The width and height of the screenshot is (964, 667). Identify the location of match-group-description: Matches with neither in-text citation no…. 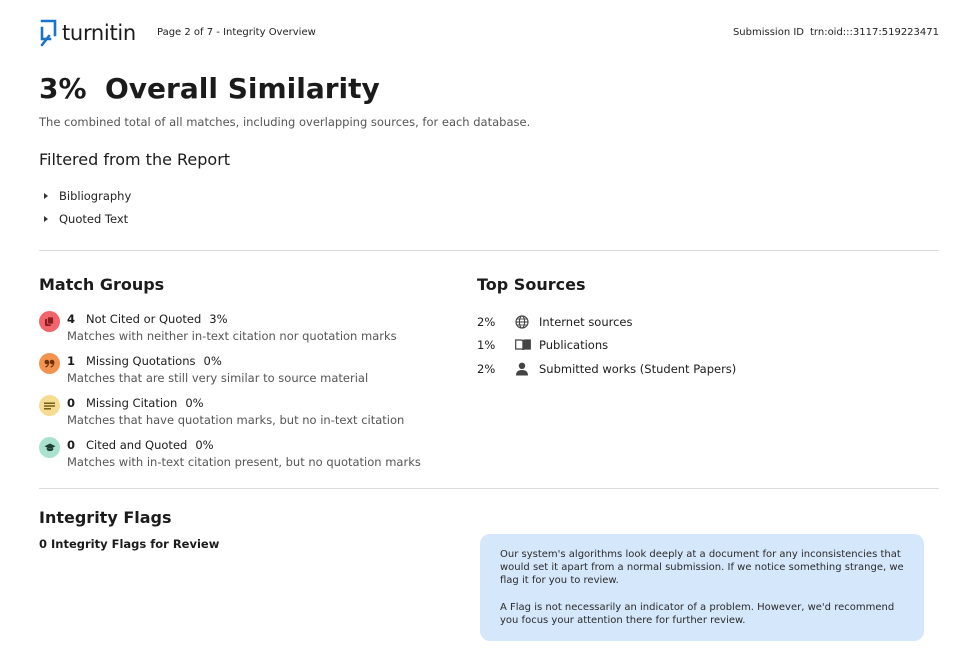
(232, 336).